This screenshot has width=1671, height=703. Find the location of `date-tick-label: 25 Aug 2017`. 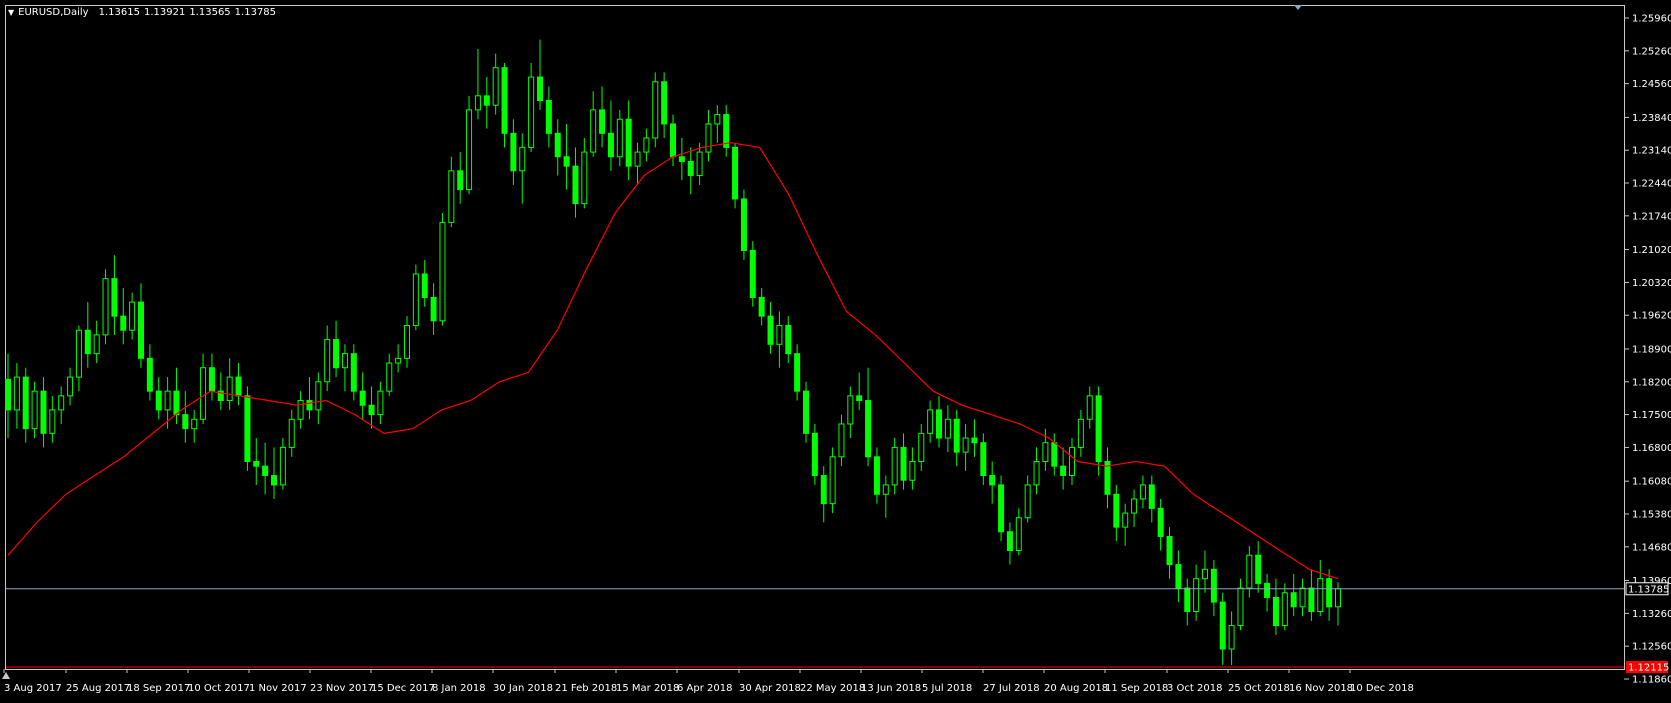

date-tick-label: 25 Aug 2017 is located at coordinates (98, 688).